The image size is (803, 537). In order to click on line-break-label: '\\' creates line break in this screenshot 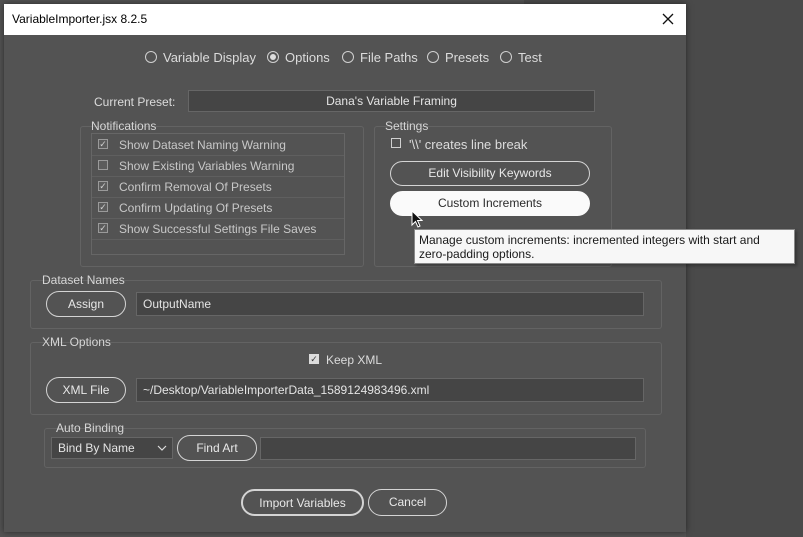, I will do `click(468, 144)`.